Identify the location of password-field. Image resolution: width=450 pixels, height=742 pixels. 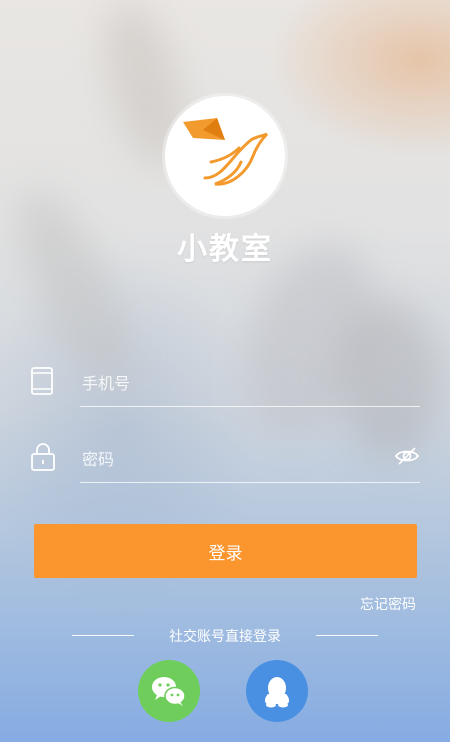
(225, 466).